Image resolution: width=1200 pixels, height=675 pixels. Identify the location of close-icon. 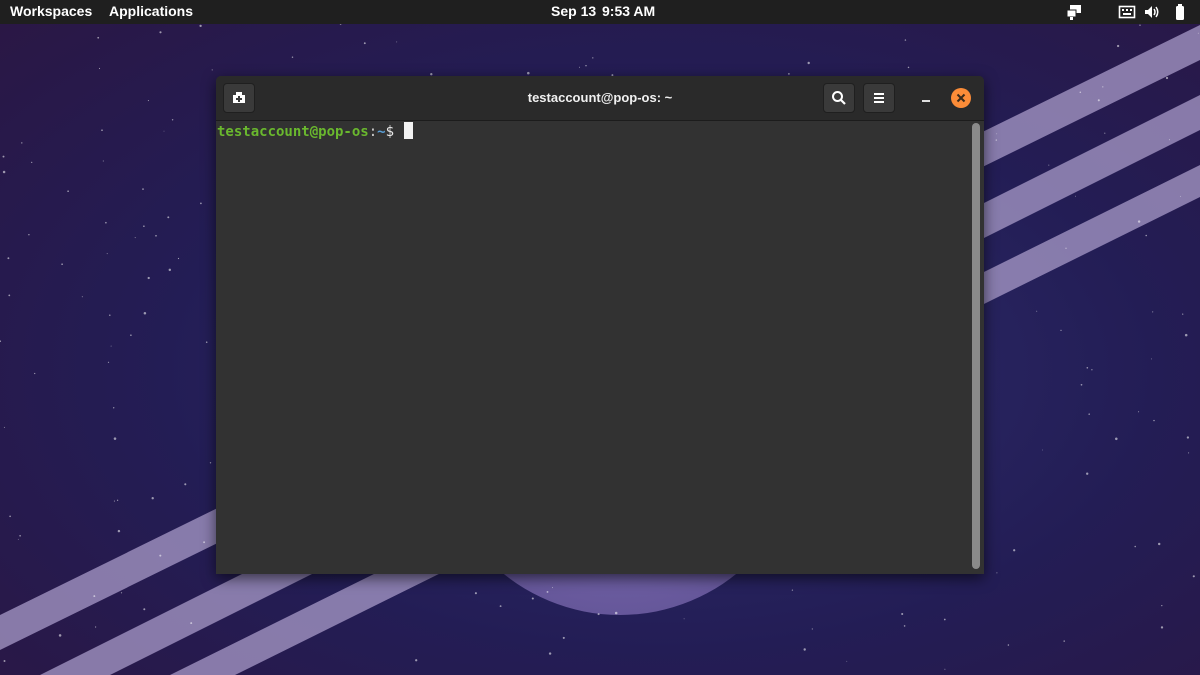
(961, 98).